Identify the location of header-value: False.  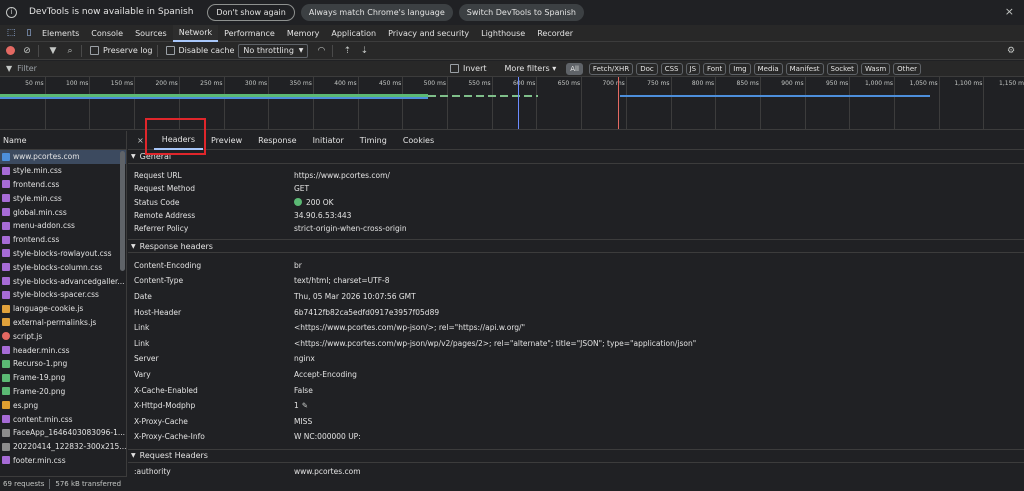
(303, 390).